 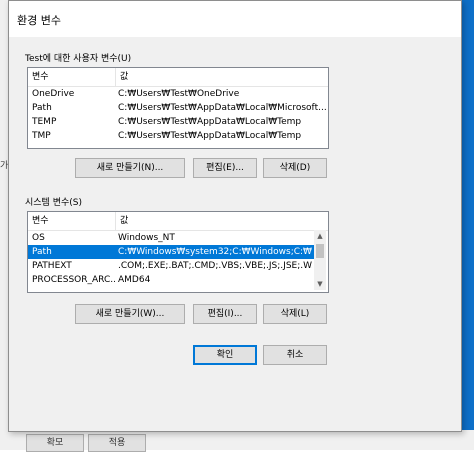 What do you see at coordinates (38, 238) in the screenshot?
I see `variable-name: OS` at bounding box center [38, 238].